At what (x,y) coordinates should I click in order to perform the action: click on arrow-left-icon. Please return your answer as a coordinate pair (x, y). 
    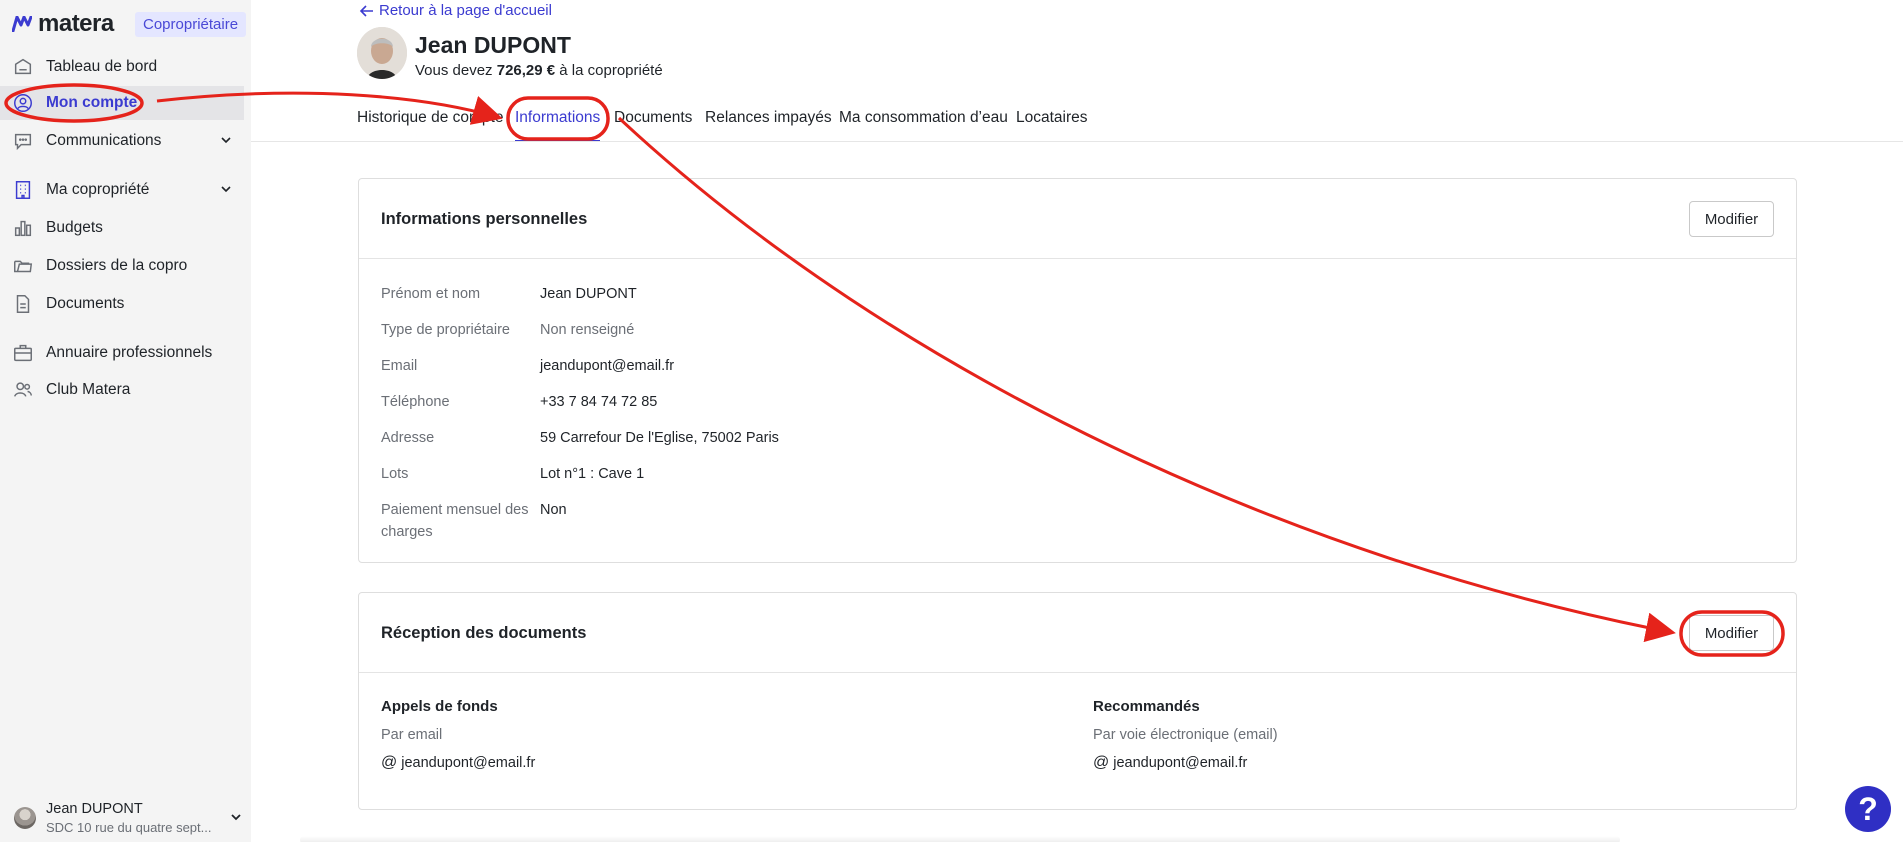
    Looking at the image, I should click on (366, 10).